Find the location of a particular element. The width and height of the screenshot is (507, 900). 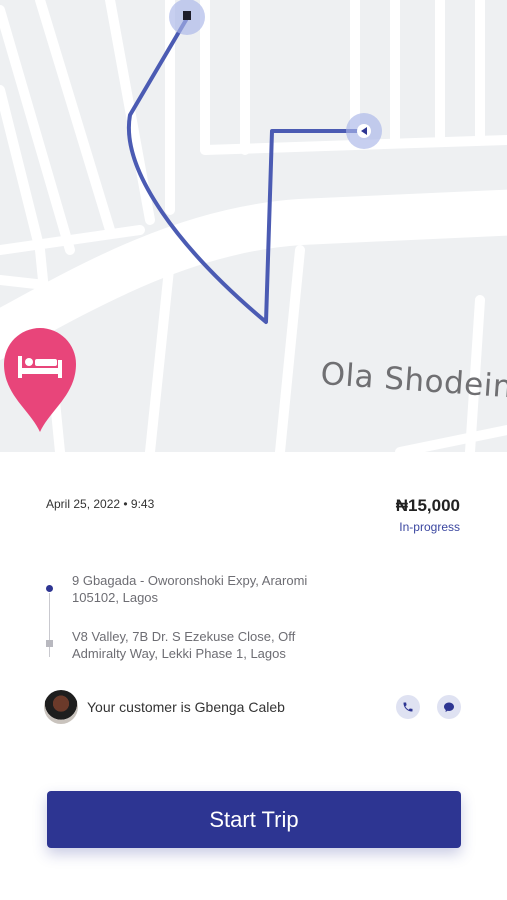

chat-icon is located at coordinates (449, 707).